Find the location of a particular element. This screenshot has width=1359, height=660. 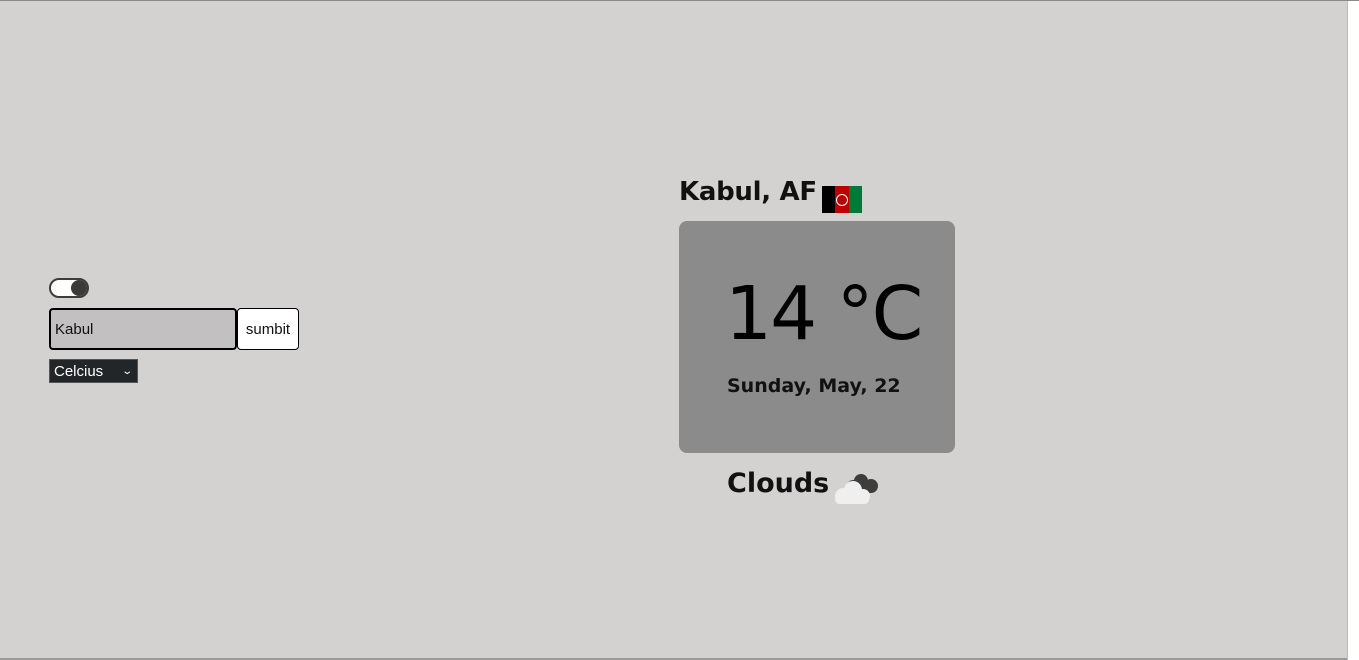

unit-select: Celcius ⌄ is located at coordinates (93, 371).